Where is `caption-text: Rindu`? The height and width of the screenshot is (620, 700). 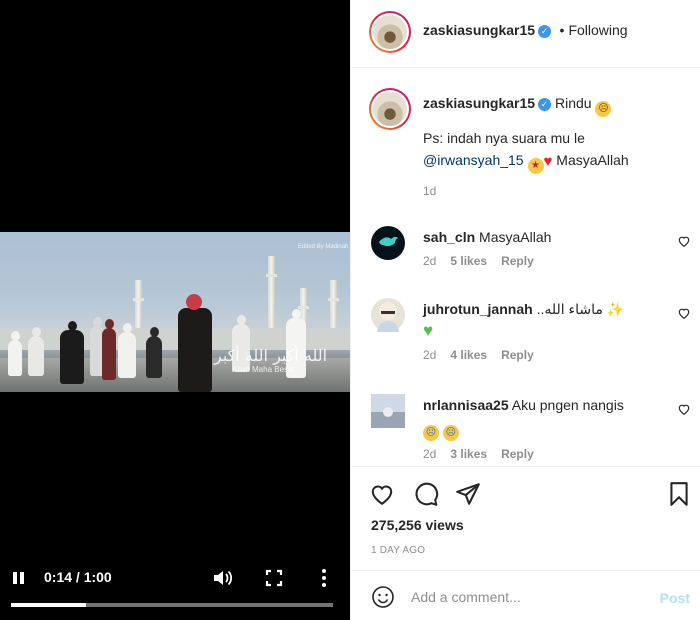
caption-text: Rindu is located at coordinates (573, 103).